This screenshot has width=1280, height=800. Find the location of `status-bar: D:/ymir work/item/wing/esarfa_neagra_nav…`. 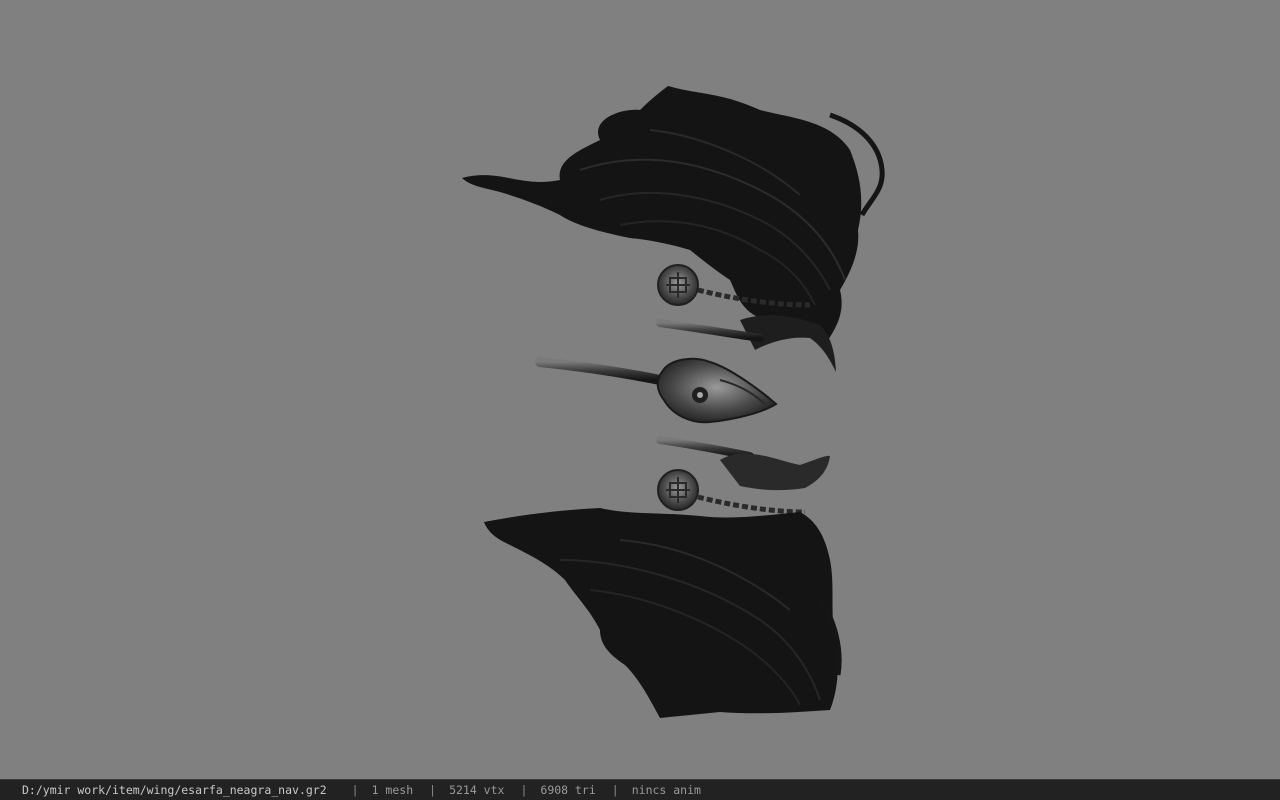

status-bar: D:/ymir work/item/wing/esarfa_neagra_nav… is located at coordinates (640, 789).